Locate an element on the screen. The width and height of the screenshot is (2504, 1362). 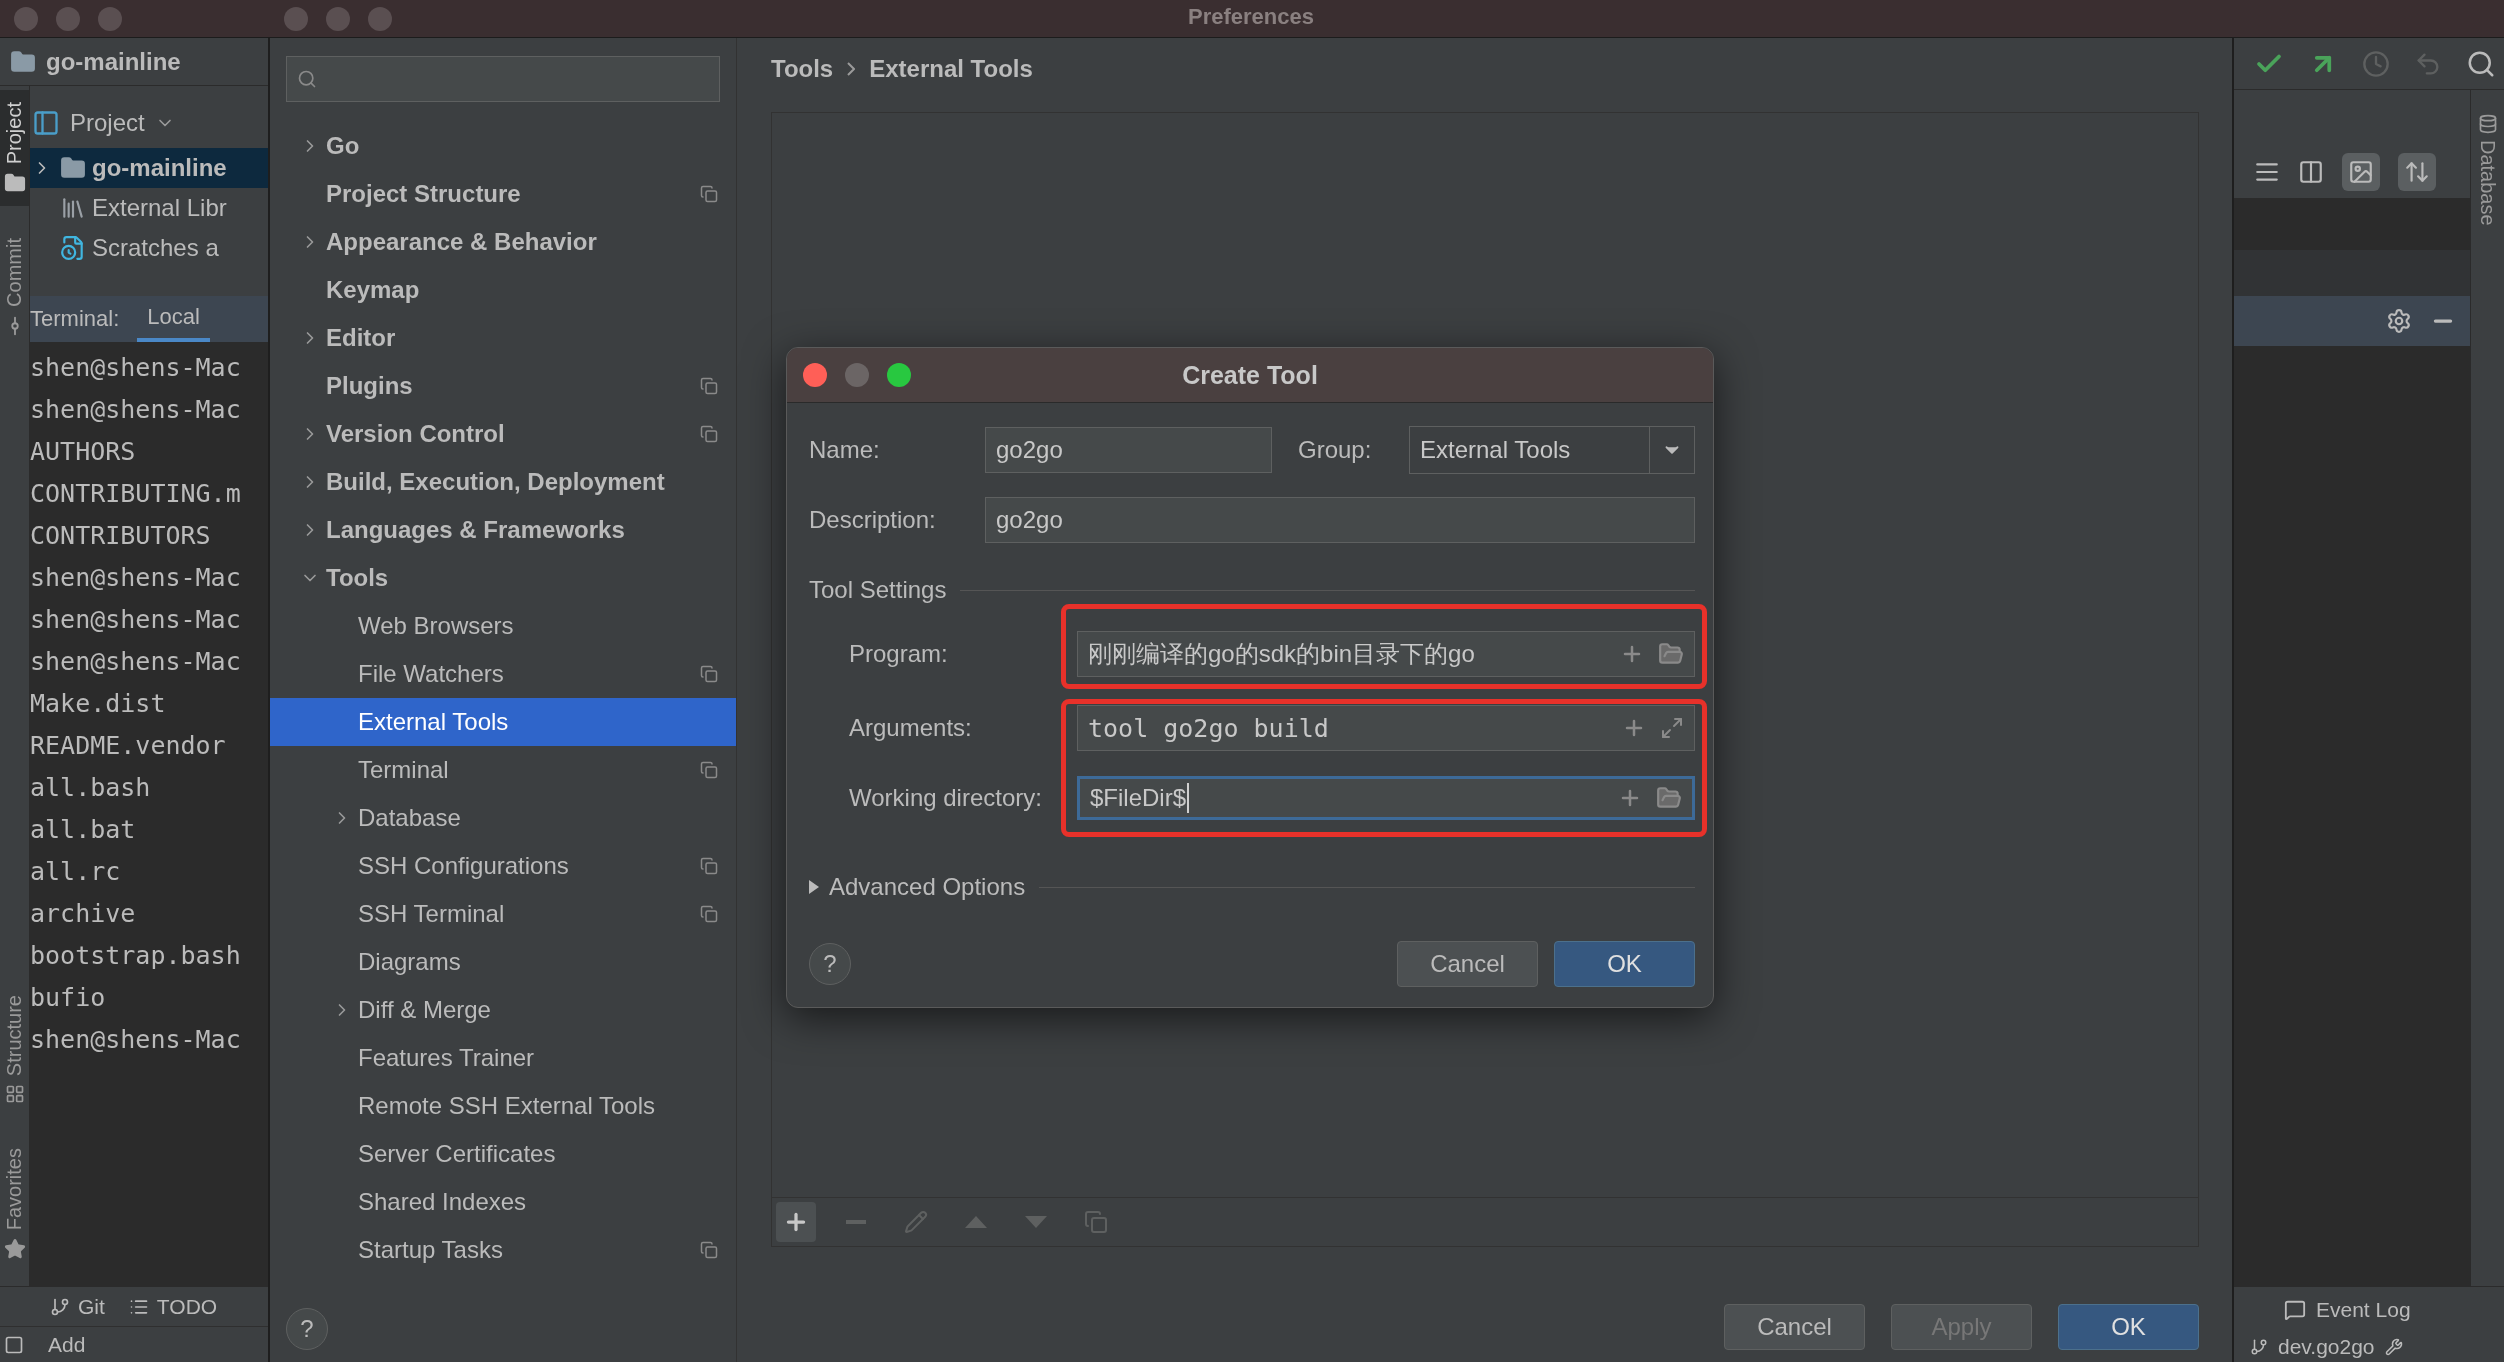
project-view-icon is located at coordinates (46, 123).